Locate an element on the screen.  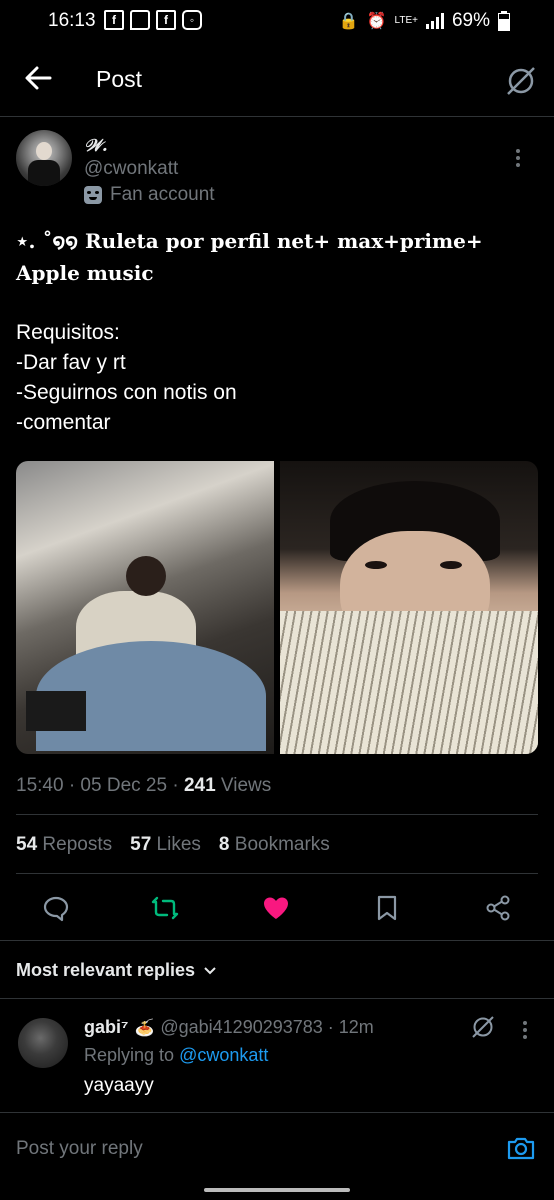
chevron-down-icon is located at coordinates (210, 970).